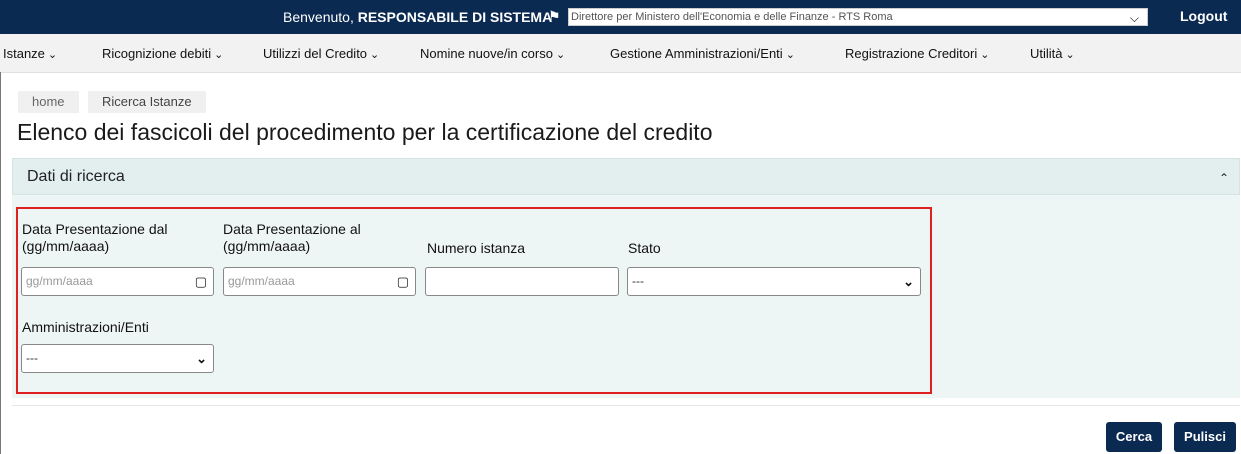 This screenshot has width=1241, height=454. I want to click on clear-button: Pulisci, so click(1205, 437).